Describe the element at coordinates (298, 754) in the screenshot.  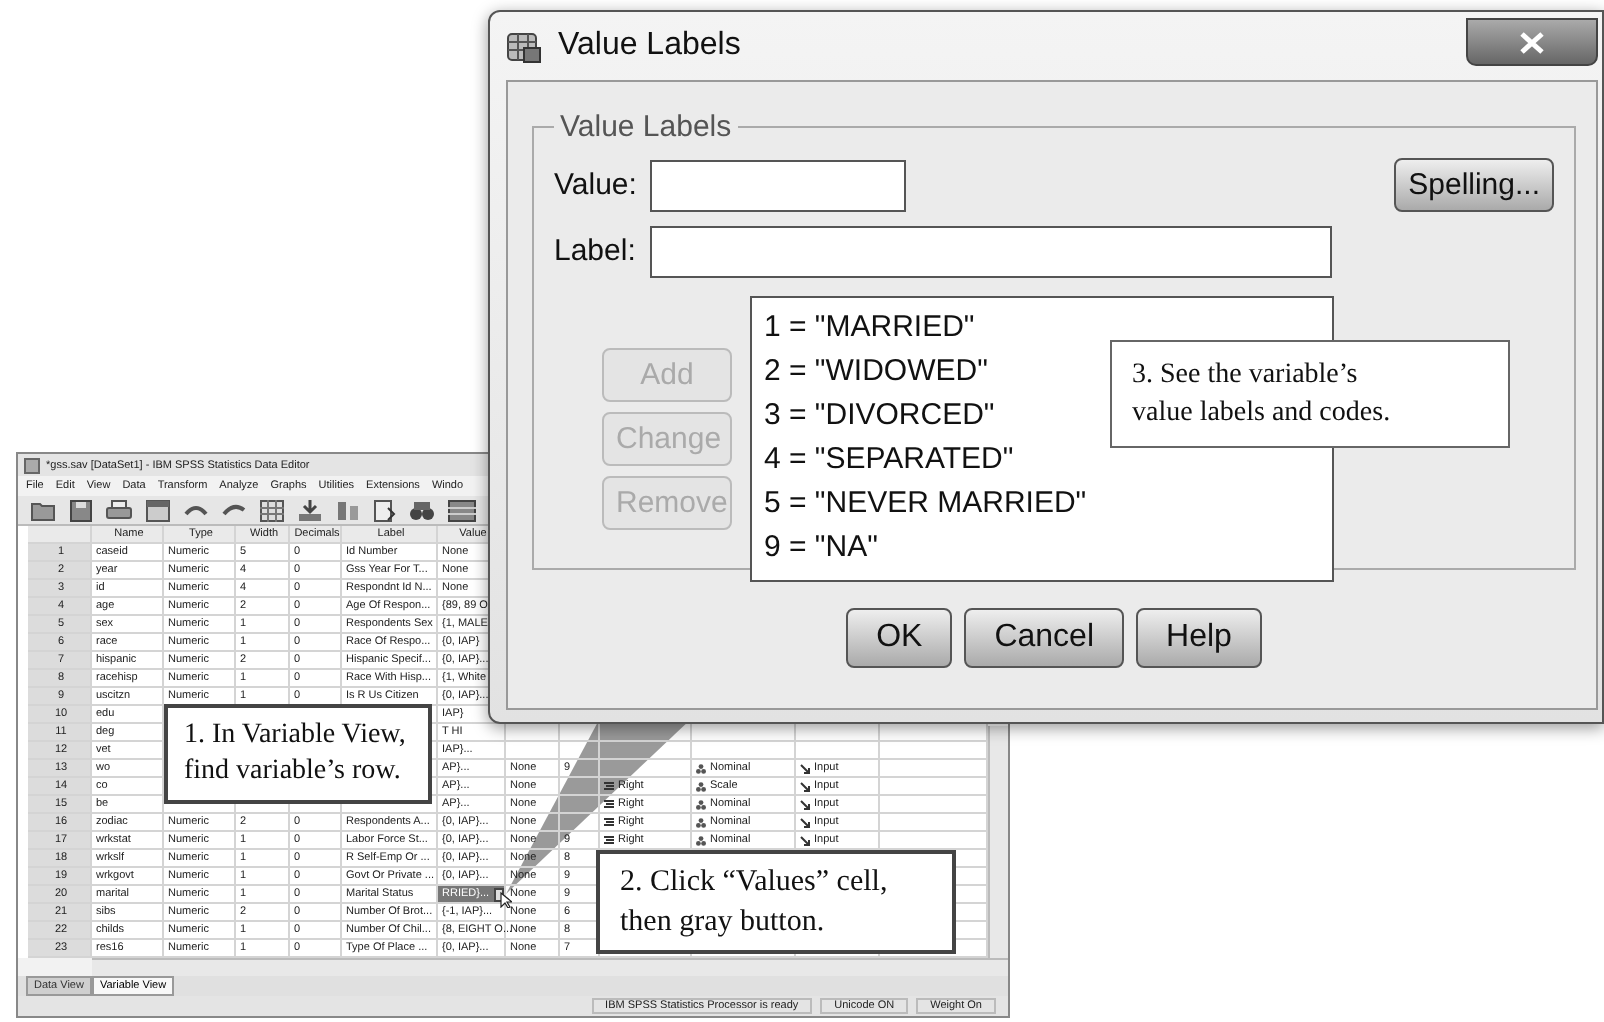
I see `callout: 1. In Variable View, find variable’s row.` at that location.